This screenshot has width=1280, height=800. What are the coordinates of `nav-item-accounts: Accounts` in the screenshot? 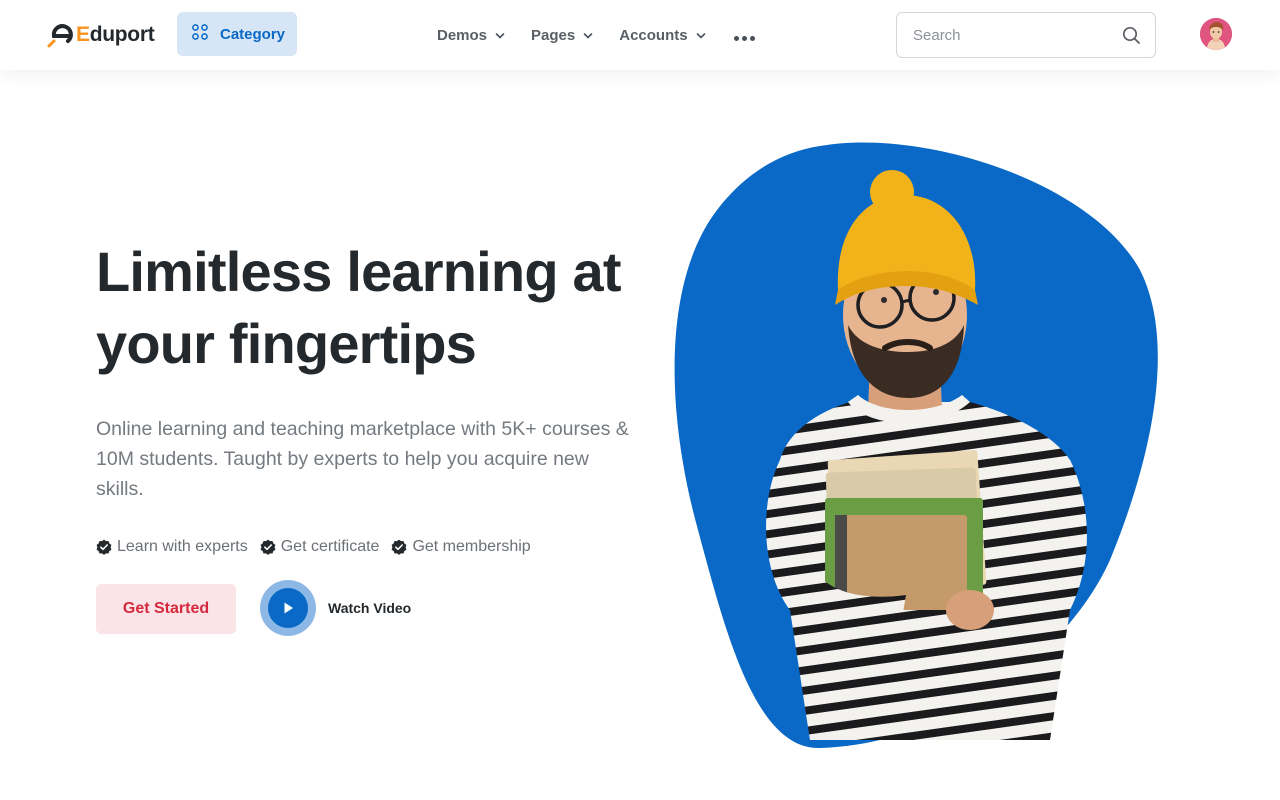 It's located at (662, 35).